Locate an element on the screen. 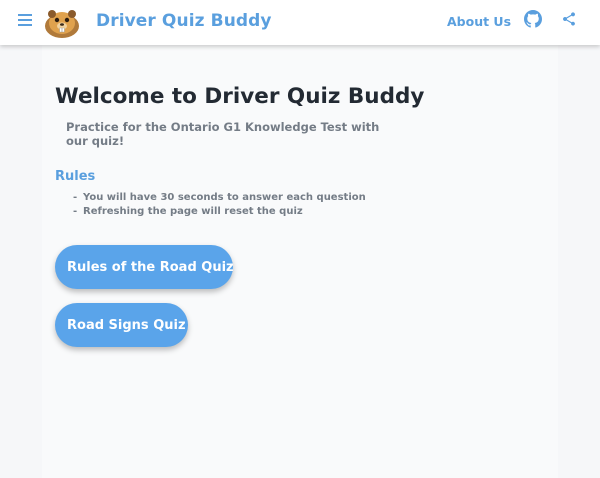 Image resolution: width=600 pixels, height=478 pixels. app-title: Driver Quiz Buddy is located at coordinates (184, 21).